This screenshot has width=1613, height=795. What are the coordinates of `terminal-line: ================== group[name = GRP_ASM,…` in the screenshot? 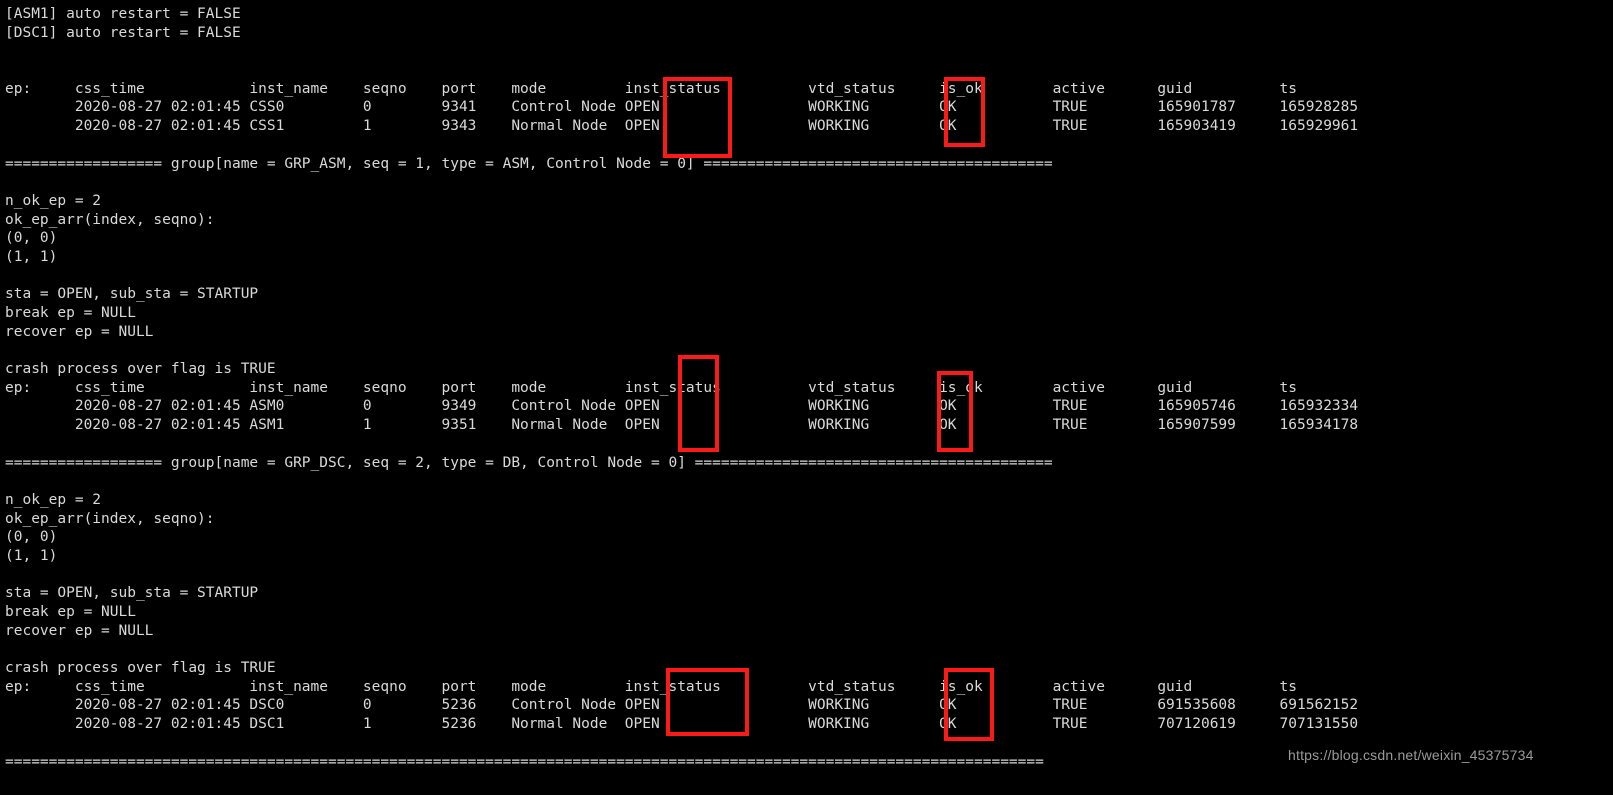 It's located at (529, 163).